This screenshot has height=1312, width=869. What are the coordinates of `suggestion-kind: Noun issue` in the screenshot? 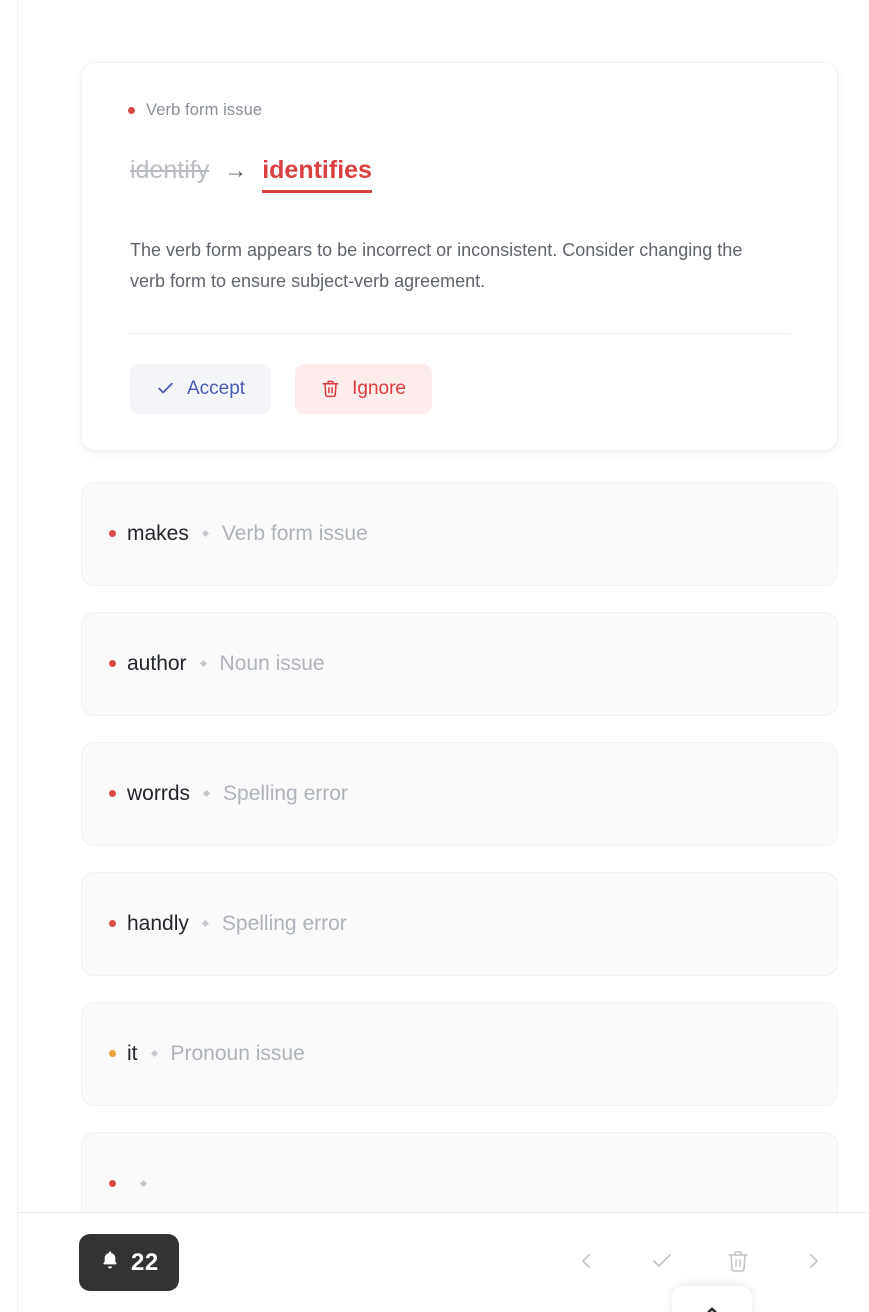 It's located at (272, 663).